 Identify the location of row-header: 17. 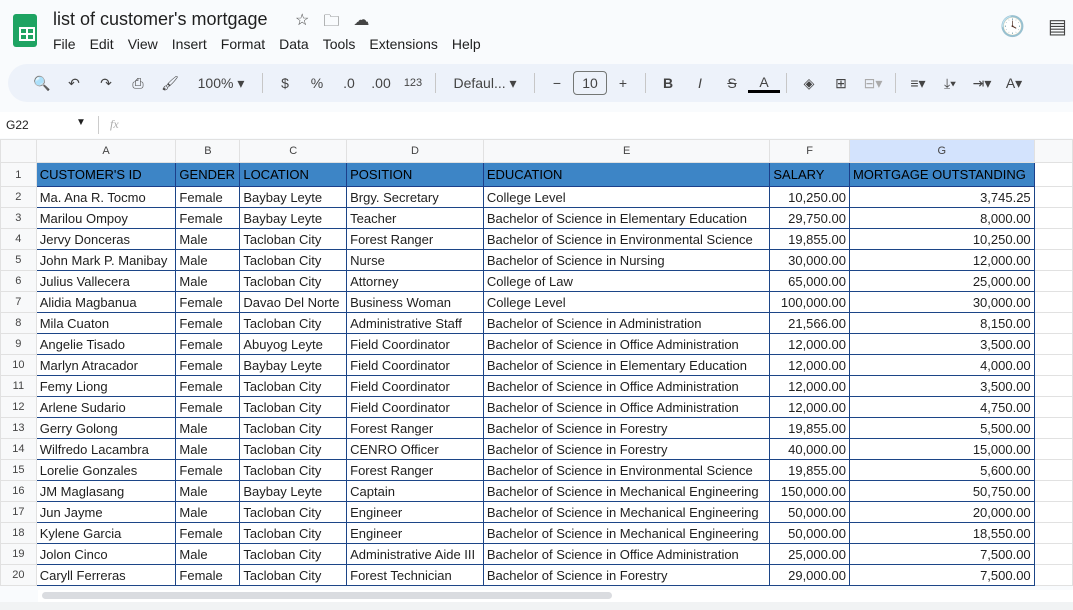
(18, 512).